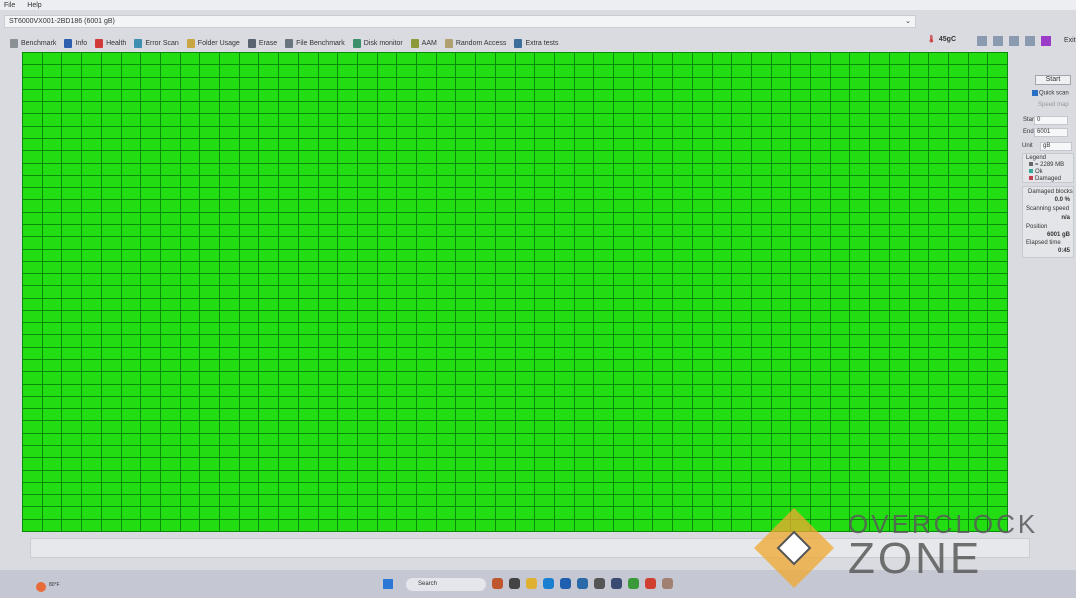 The image size is (1076, 598). Describe the element at coordinates (650, 583) in the screenshot. I see `chrome-icon` at that location.